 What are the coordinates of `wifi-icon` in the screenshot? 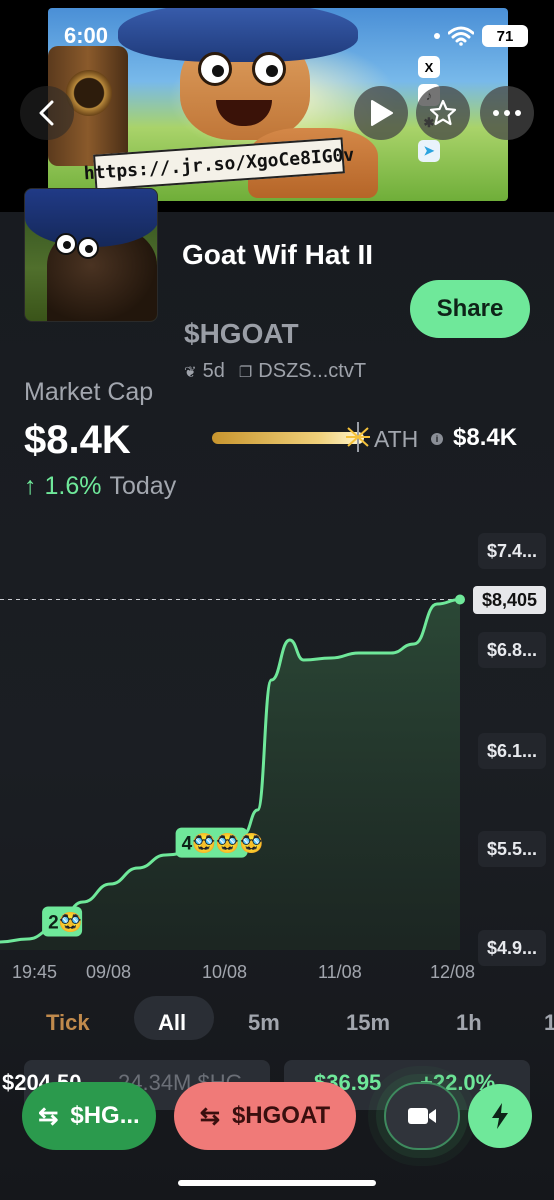 It's located at (461, 36).